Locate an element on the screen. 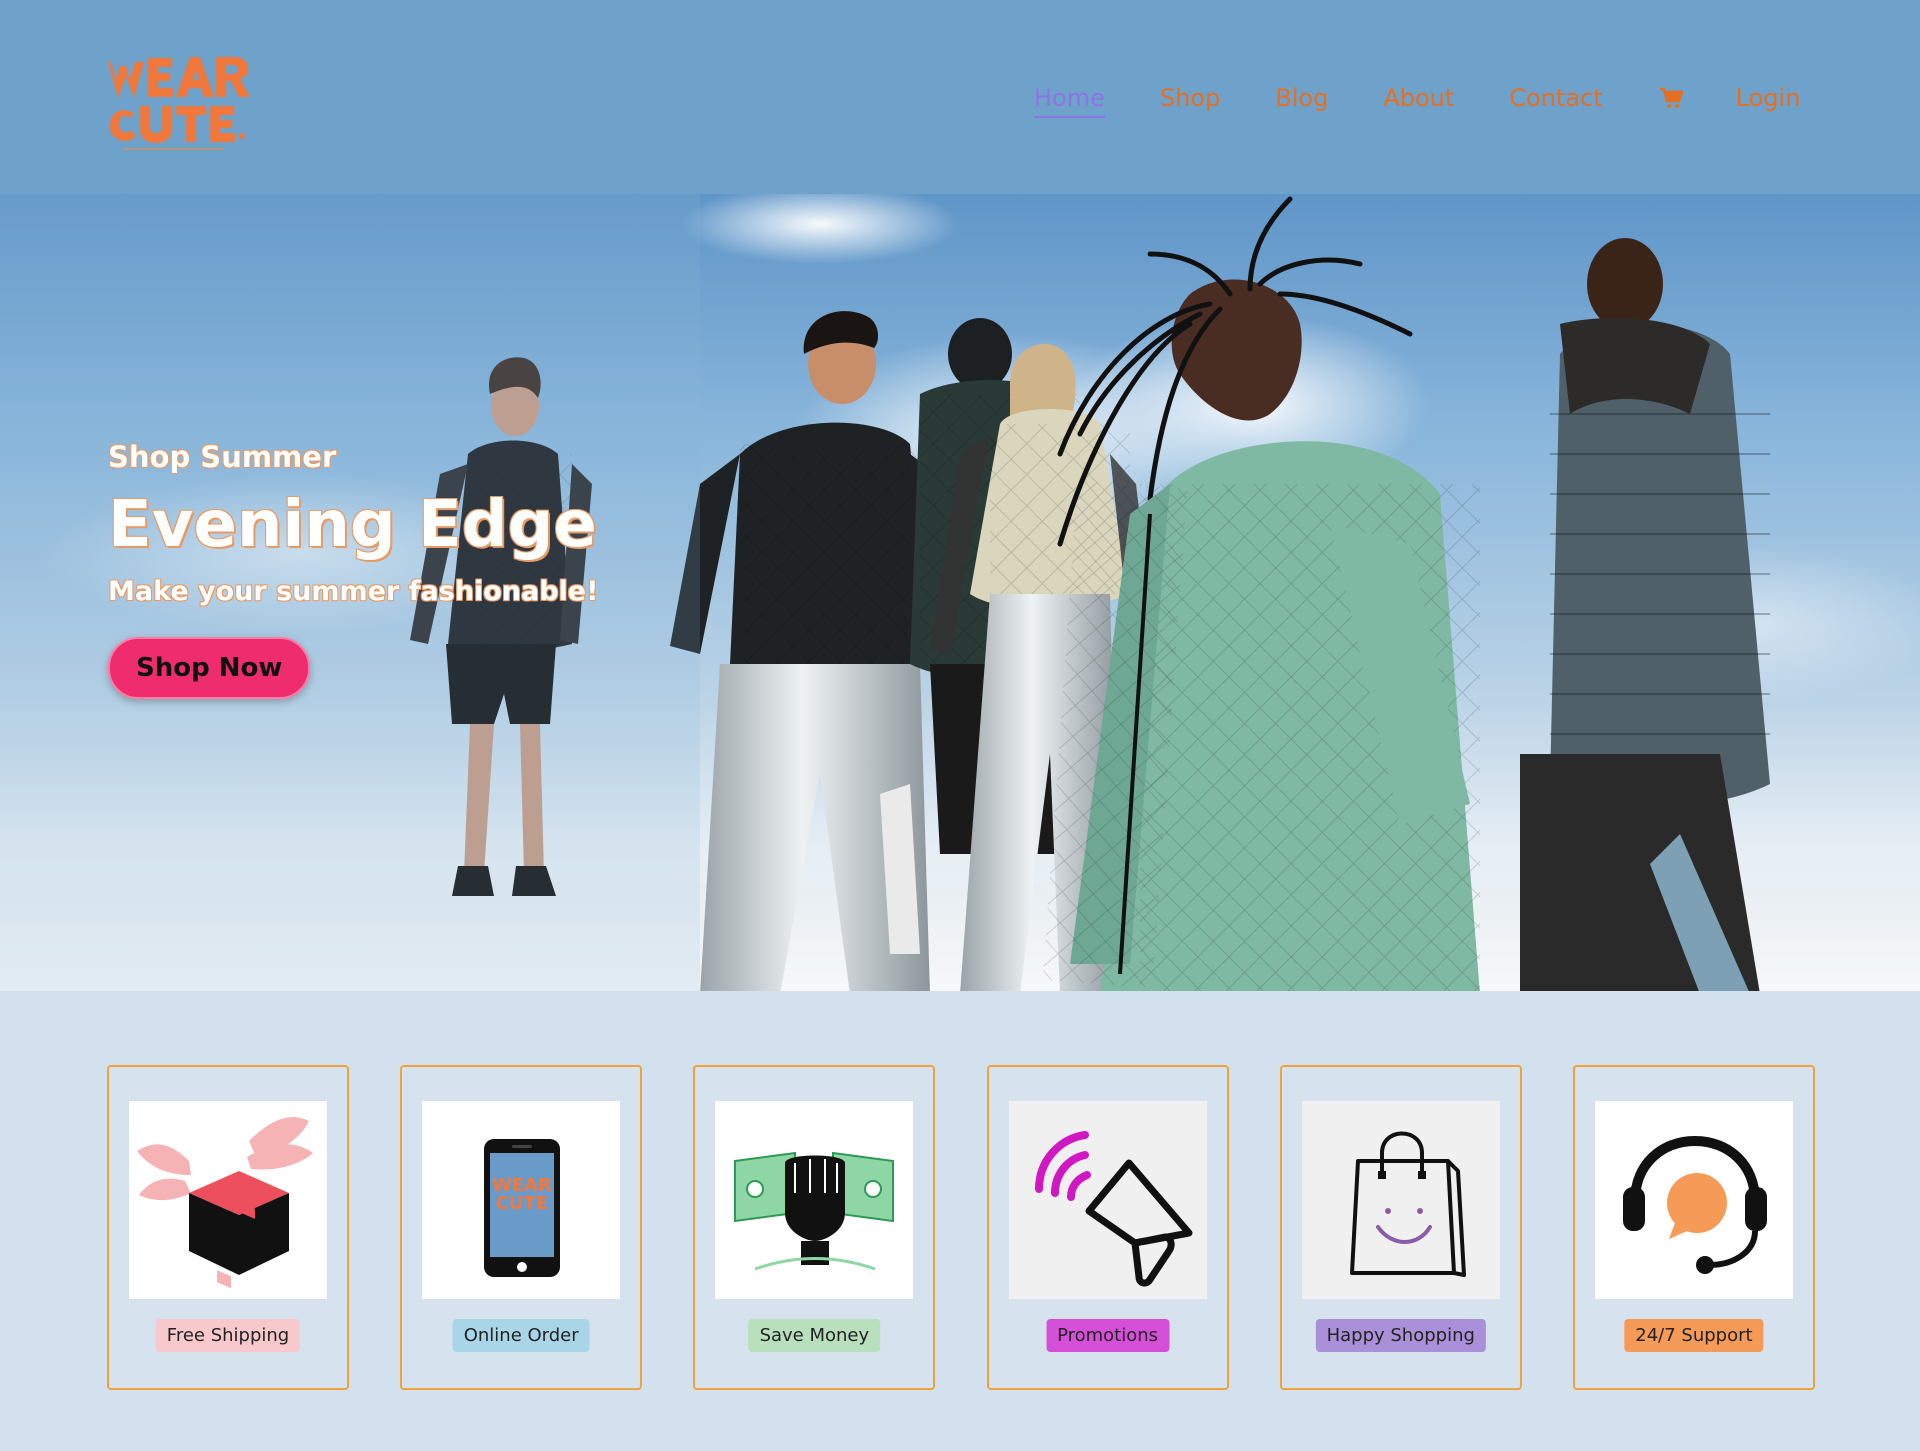 Image resolution: width=1920 pixels, height=1451 pixels. money-fist-icon is located at coordinates (814, 1211).